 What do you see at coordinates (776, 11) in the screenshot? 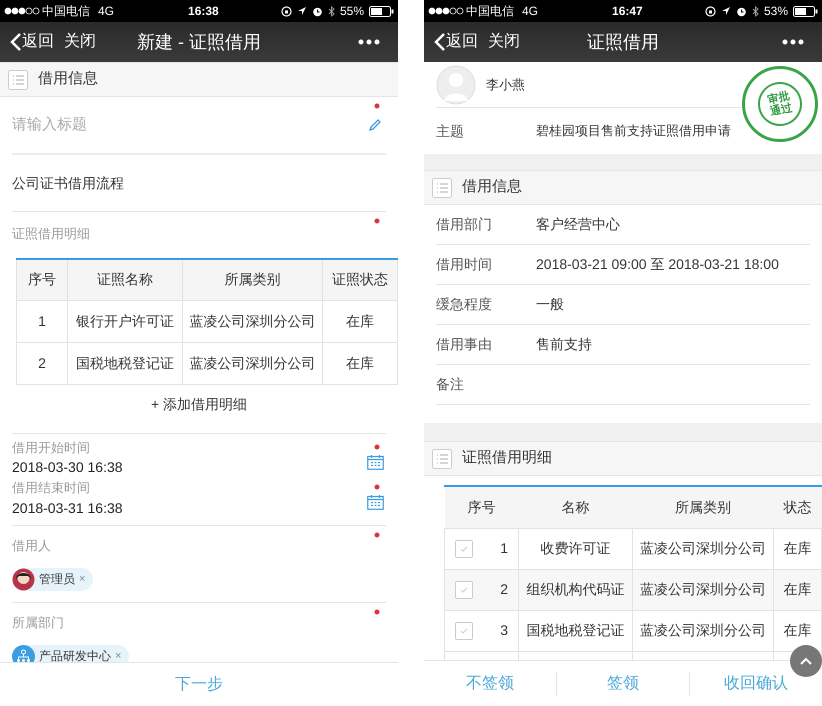
I see `battery-percent: 53%` at bounding box center [776, 11].